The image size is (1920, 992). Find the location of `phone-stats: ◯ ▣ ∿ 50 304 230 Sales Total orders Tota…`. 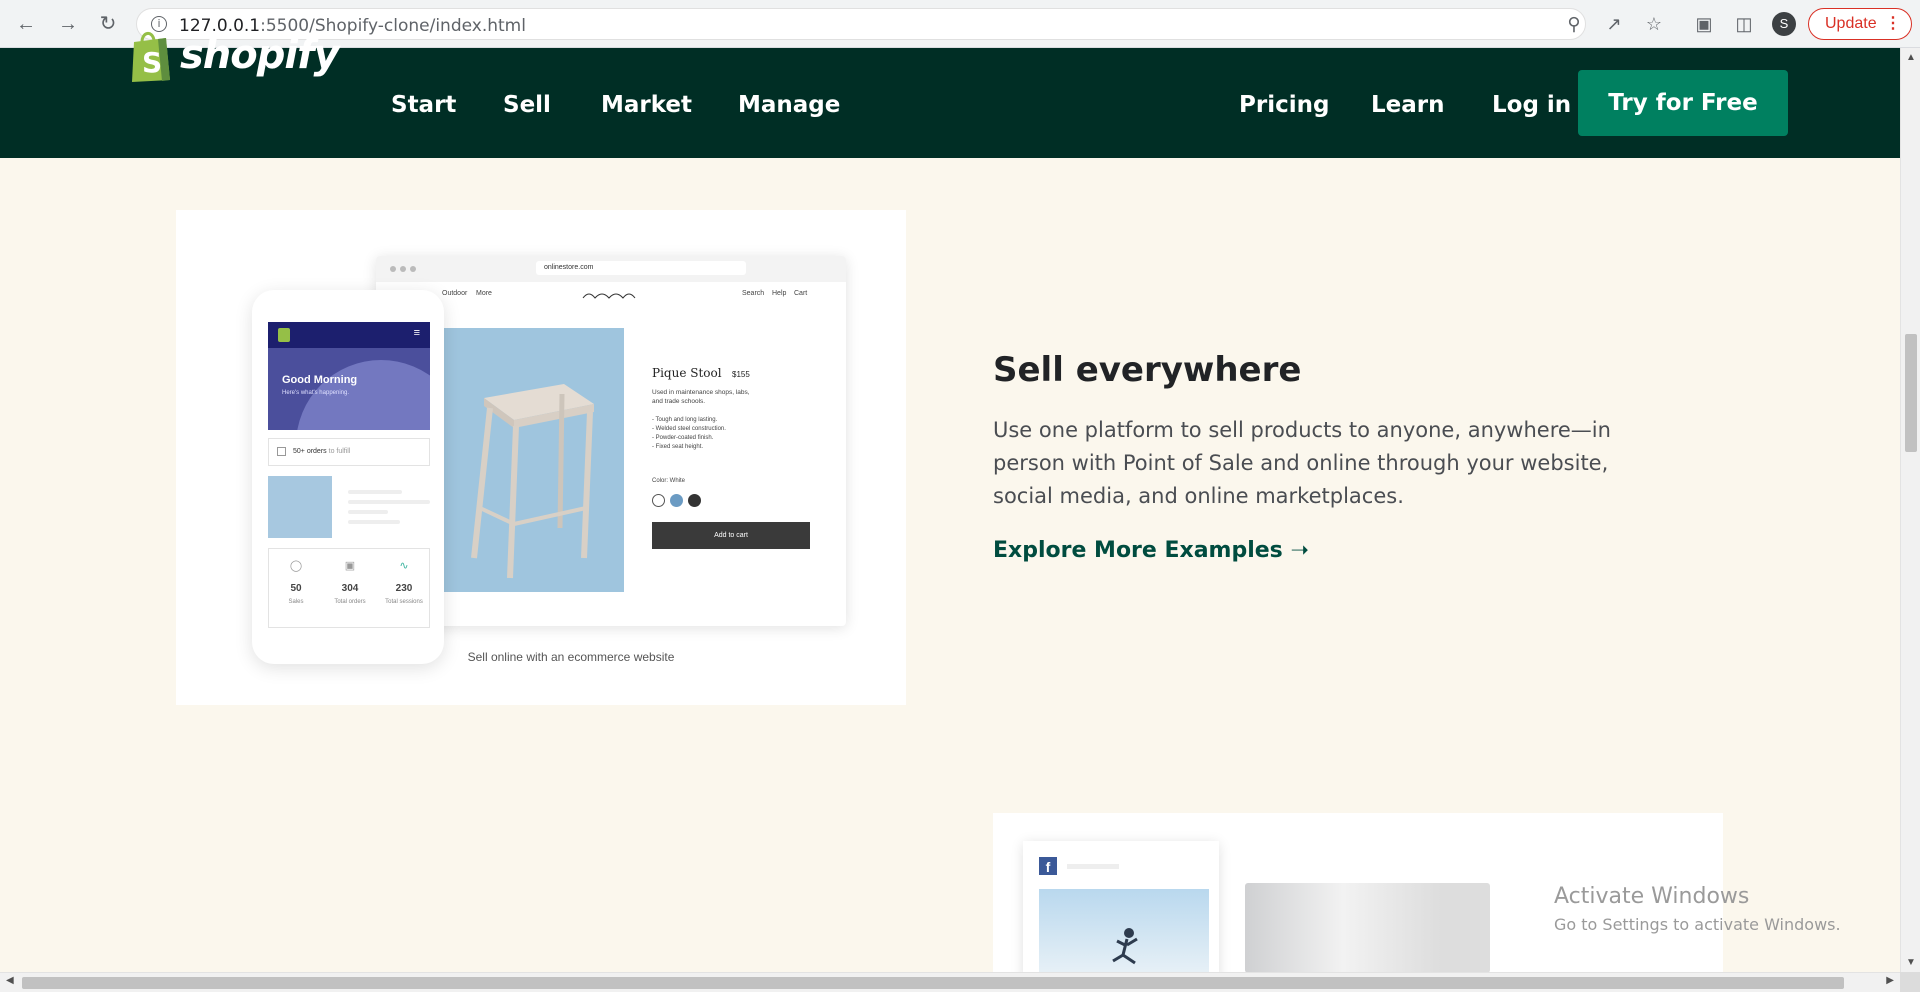

phone-stats: ◯ ▣ ∿ 50 304 230 Sales Total orders Tota… is located at coordinates (349, 588).